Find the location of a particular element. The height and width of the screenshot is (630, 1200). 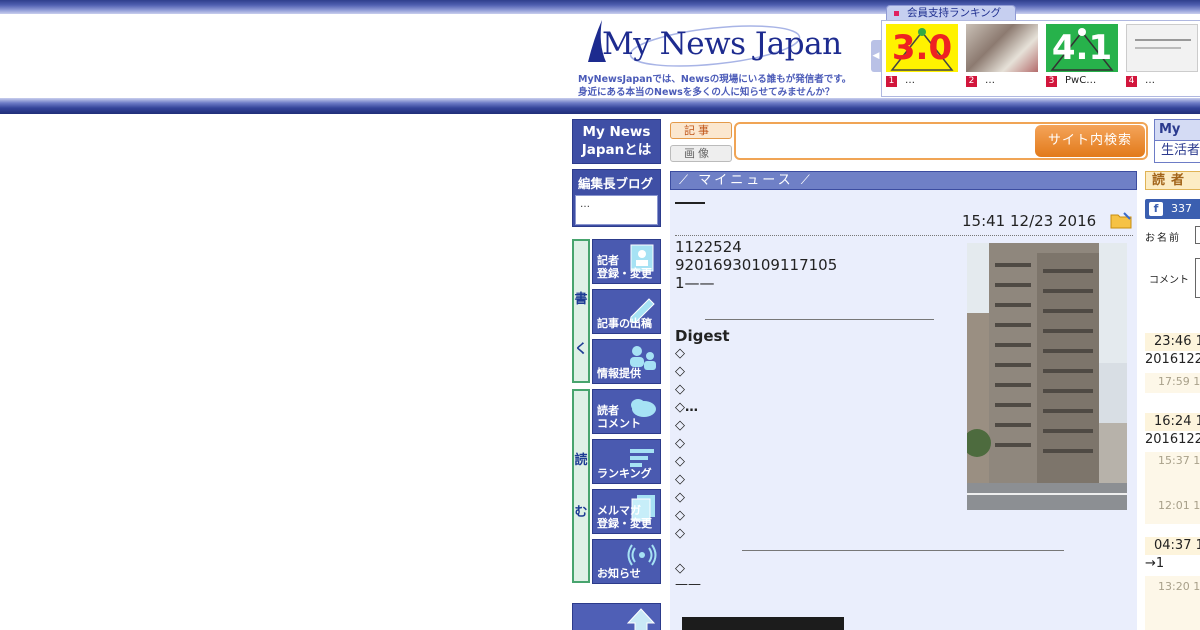

name-label: お名前 is located at coordinates (1163, 238).